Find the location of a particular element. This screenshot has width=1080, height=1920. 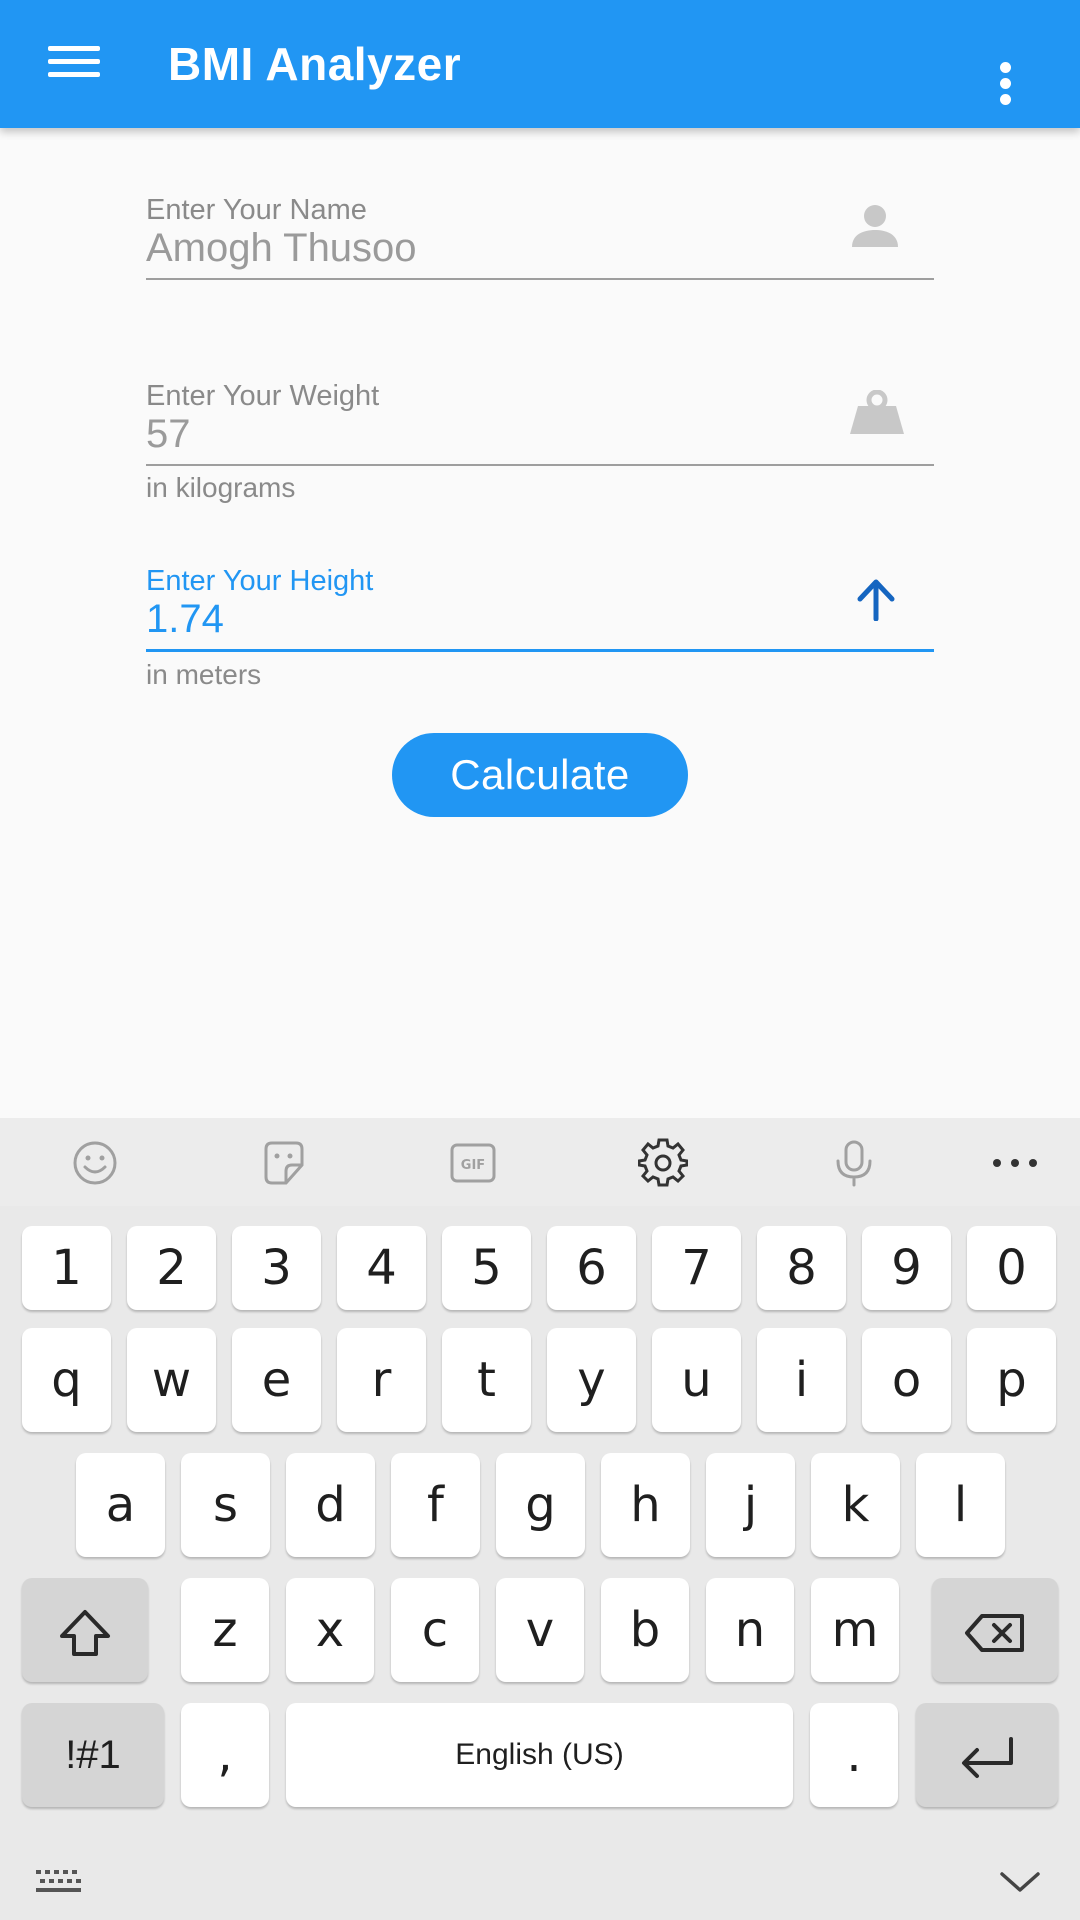

weight-field-underline is located at coordinates (540, 465).